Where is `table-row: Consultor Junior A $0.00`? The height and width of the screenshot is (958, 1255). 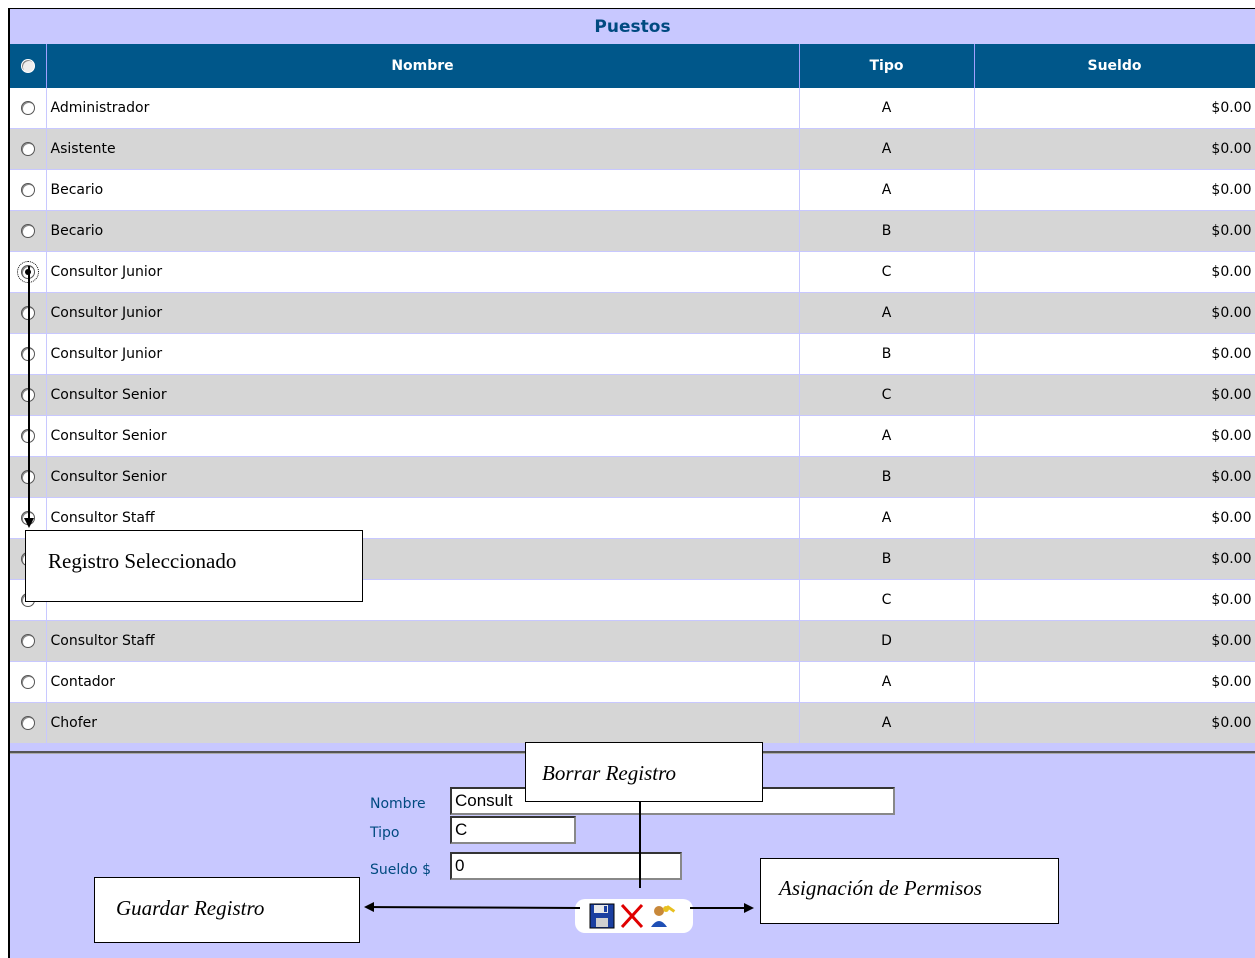 table-row: Consultor Junior A $0.00 is located at coordinates (632, 313).